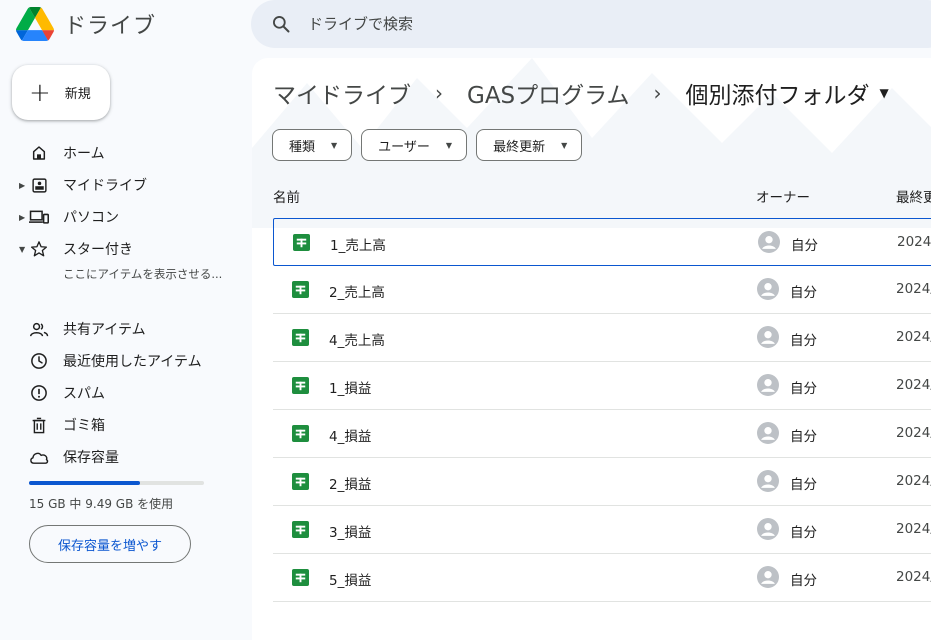 Image resolution: width=931 pixels, height=640 pixels. What do you see at coordinates (602, 578) in the screenshot?
I see `table-row: 5_損益 自分 2024/` at bounding box center [602, 578].